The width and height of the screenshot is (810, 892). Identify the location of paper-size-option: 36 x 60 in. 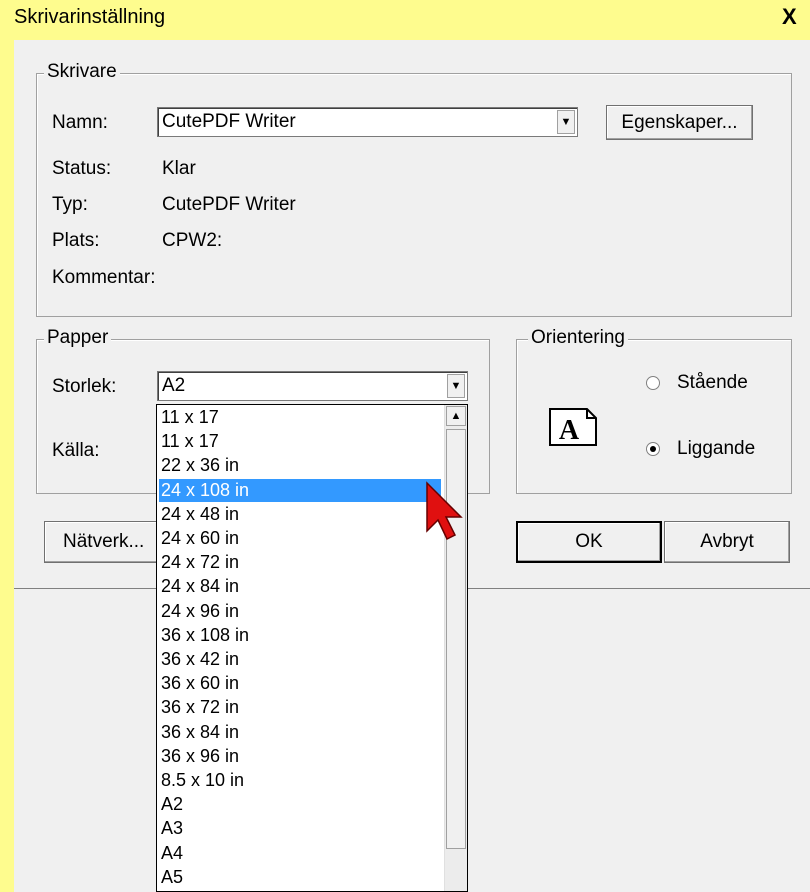
(300, 683).